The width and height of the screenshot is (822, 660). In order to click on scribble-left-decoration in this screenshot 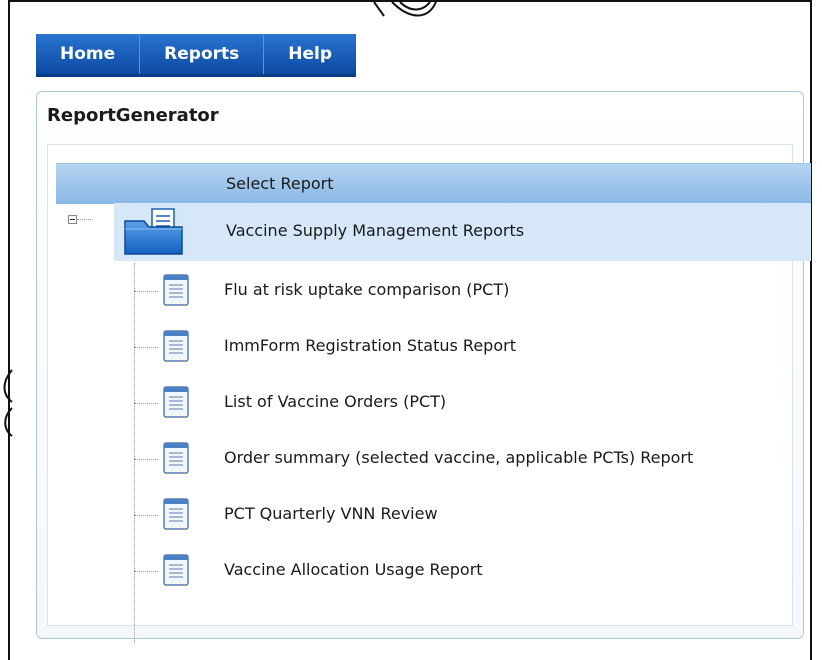, I will do `click(8, 403)`.